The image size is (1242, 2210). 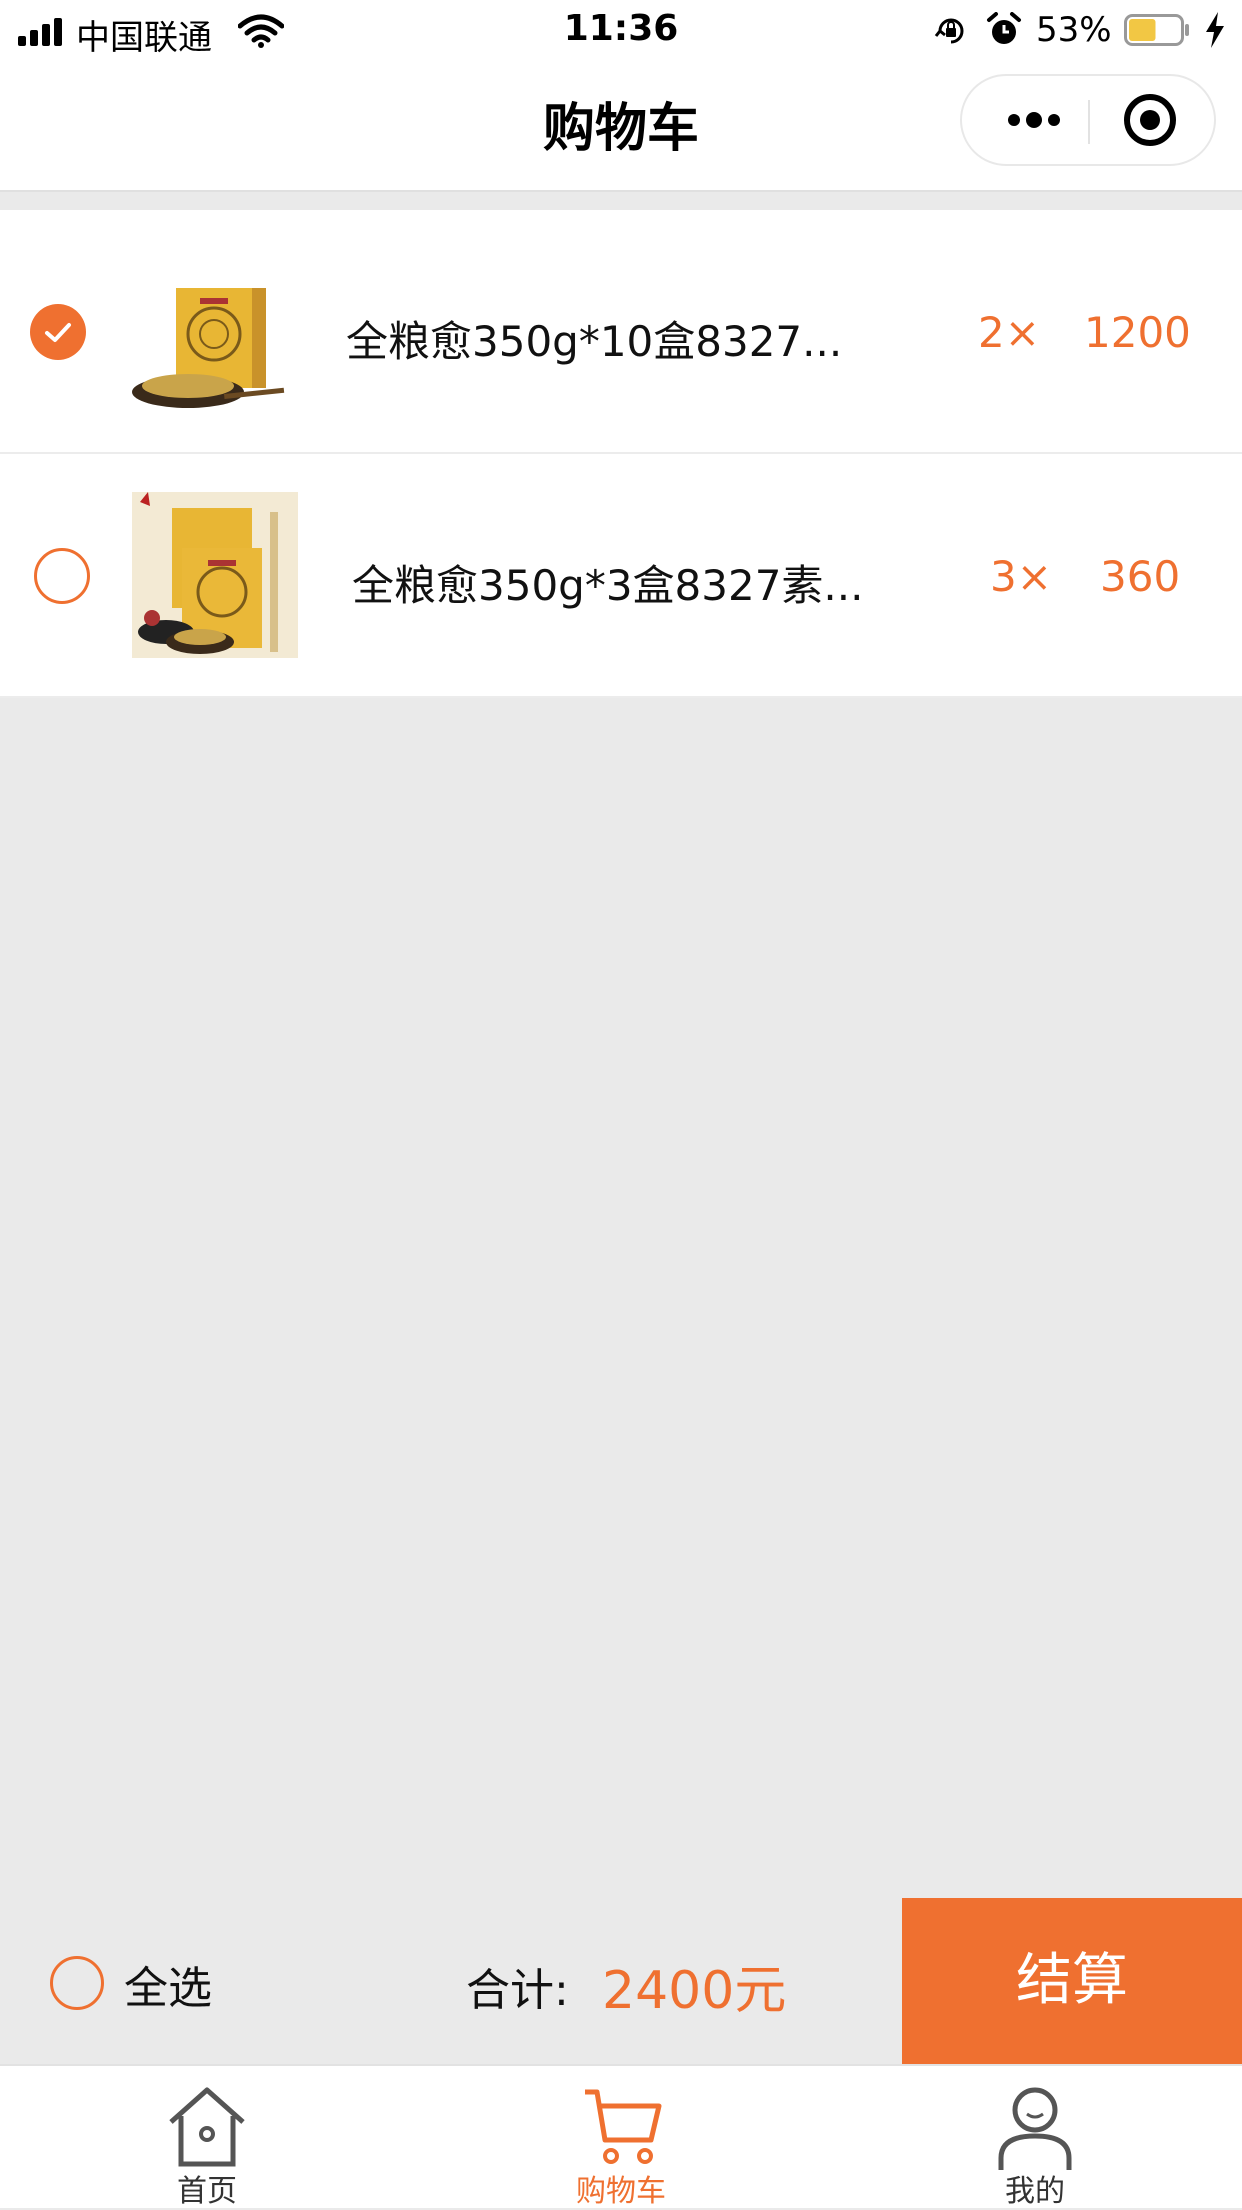 What do you see at coordinates (62, 576) in the screenshot?
I see `item-checkbox-unchecked` at bounding box center [62, 576].